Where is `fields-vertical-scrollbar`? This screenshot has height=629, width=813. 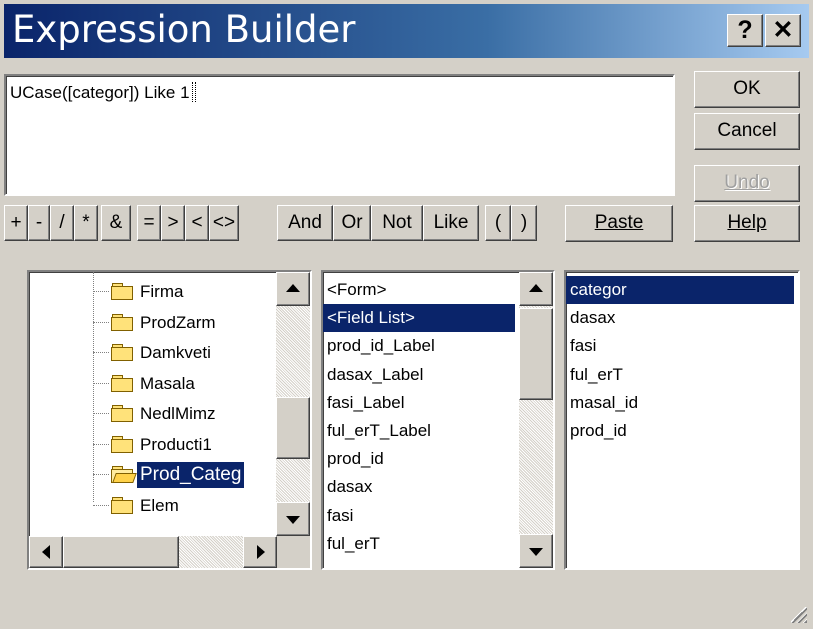
fields-vertical-scrollbar is located at coordinates (536, 420).